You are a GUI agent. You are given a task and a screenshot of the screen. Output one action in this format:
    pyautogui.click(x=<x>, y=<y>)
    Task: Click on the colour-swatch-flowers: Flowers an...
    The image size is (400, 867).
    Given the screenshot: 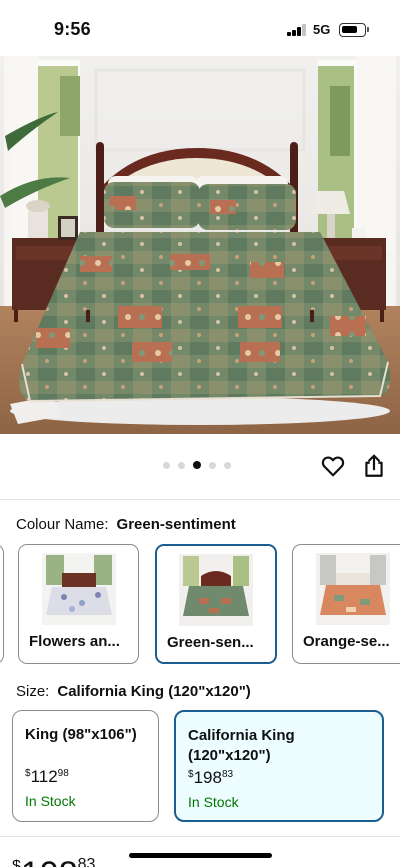 What is the action you would take?
    pyautogui.click(x=78, y=604)
    